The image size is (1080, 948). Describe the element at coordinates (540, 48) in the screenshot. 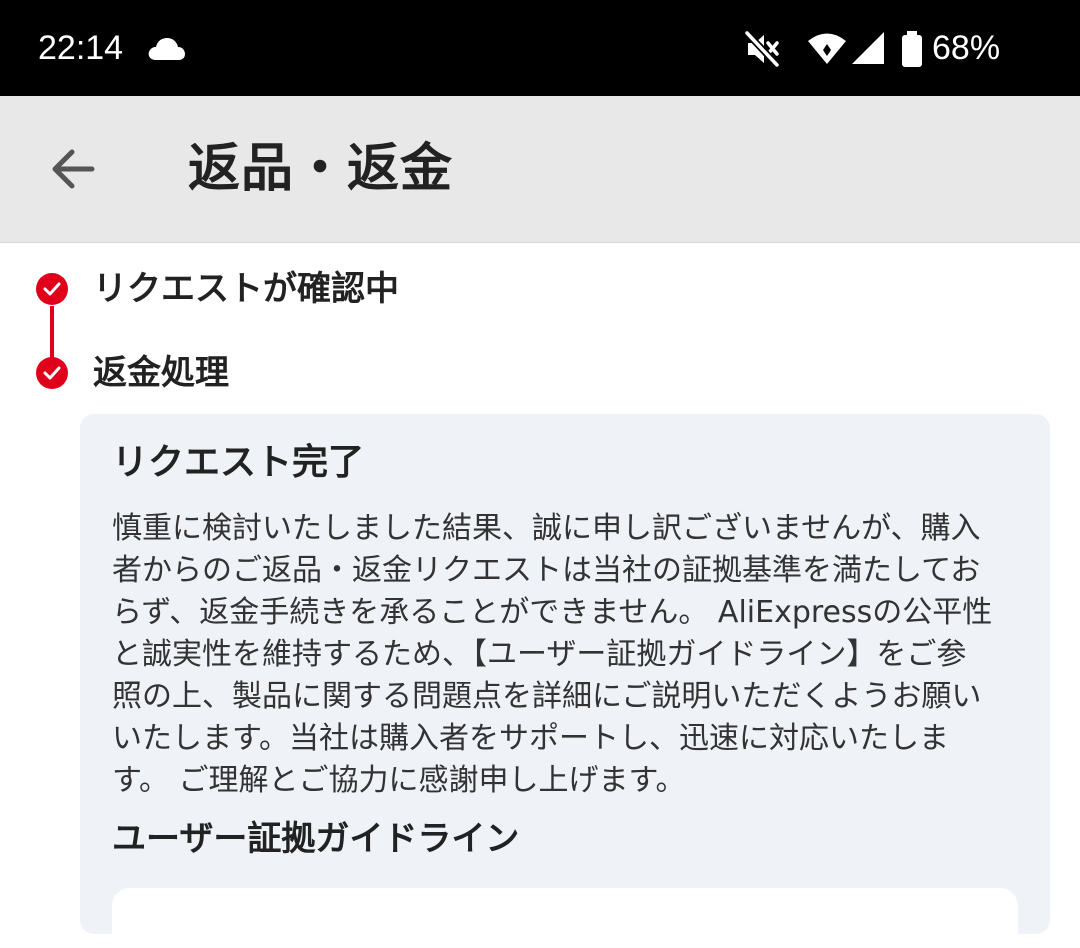

I see `status-bar: 22:14 68%` at that location.